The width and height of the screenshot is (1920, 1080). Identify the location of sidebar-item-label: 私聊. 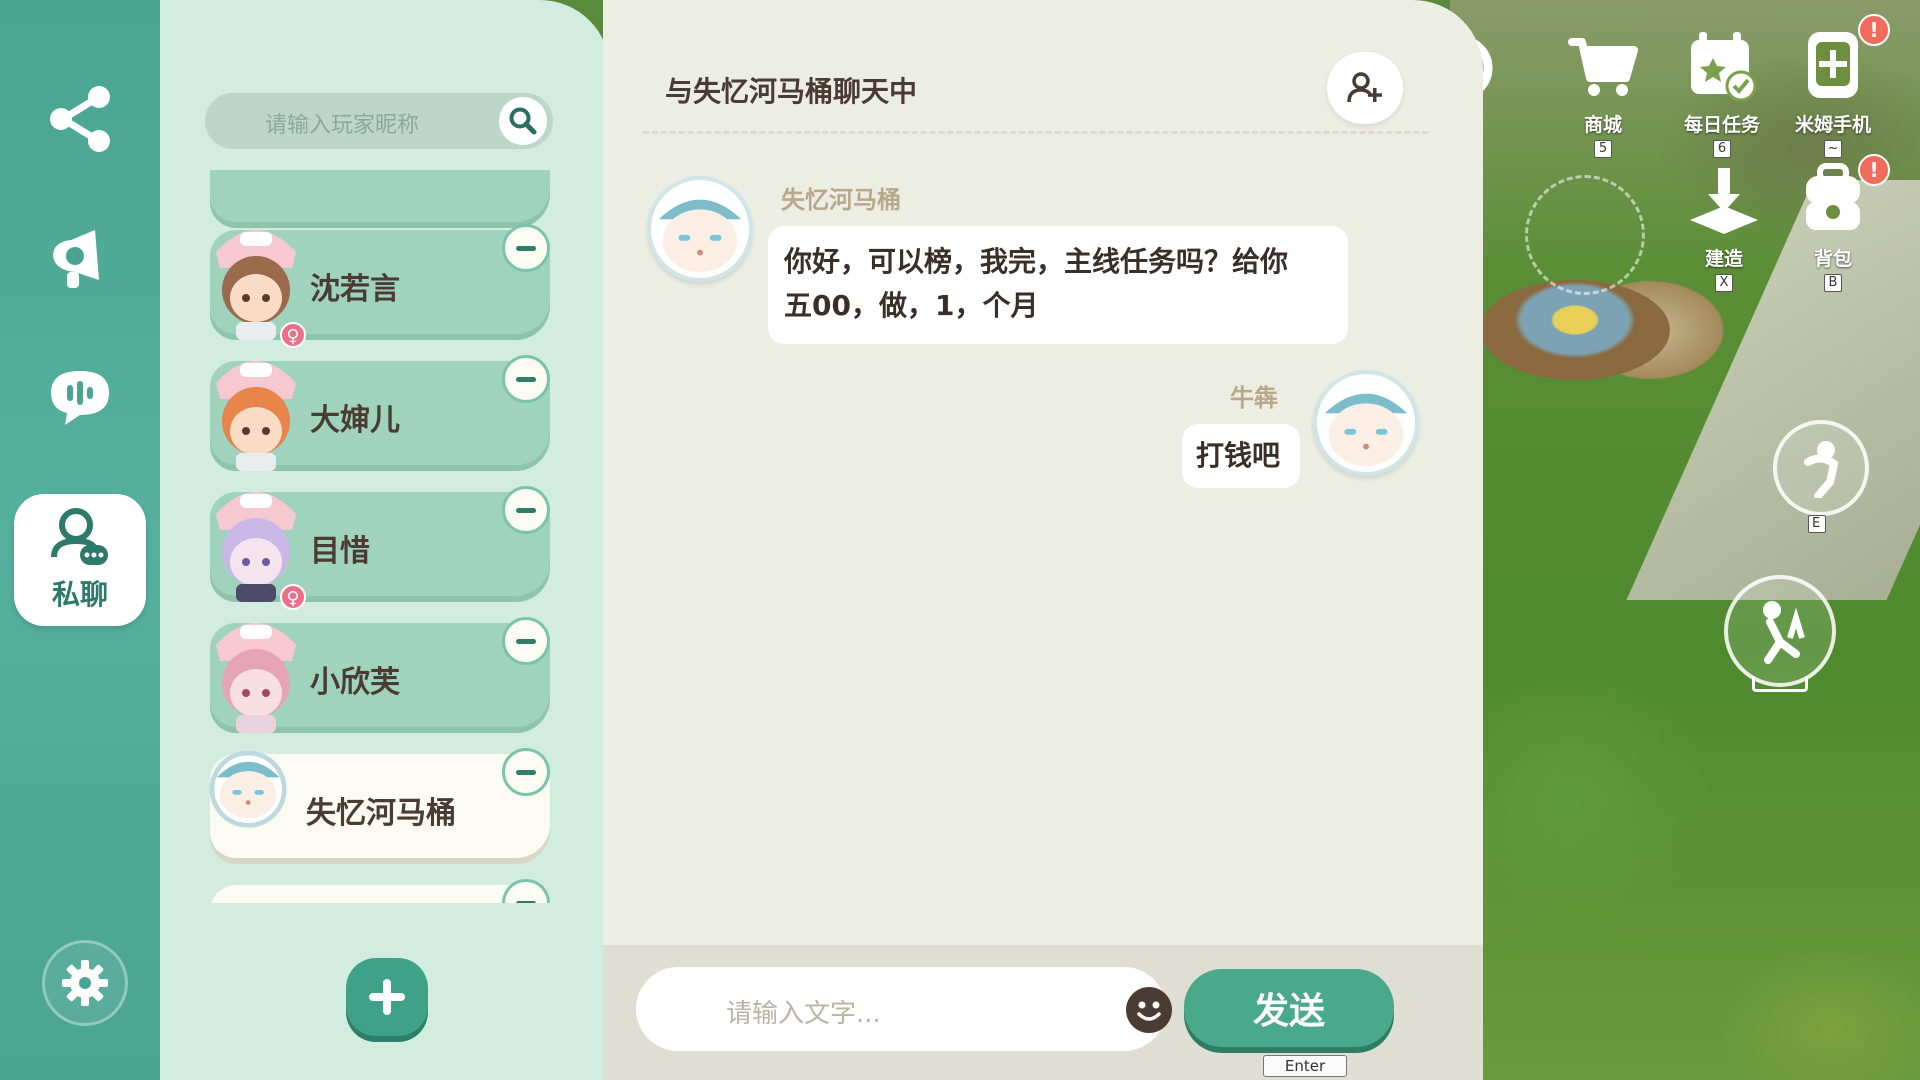
(79, 594).